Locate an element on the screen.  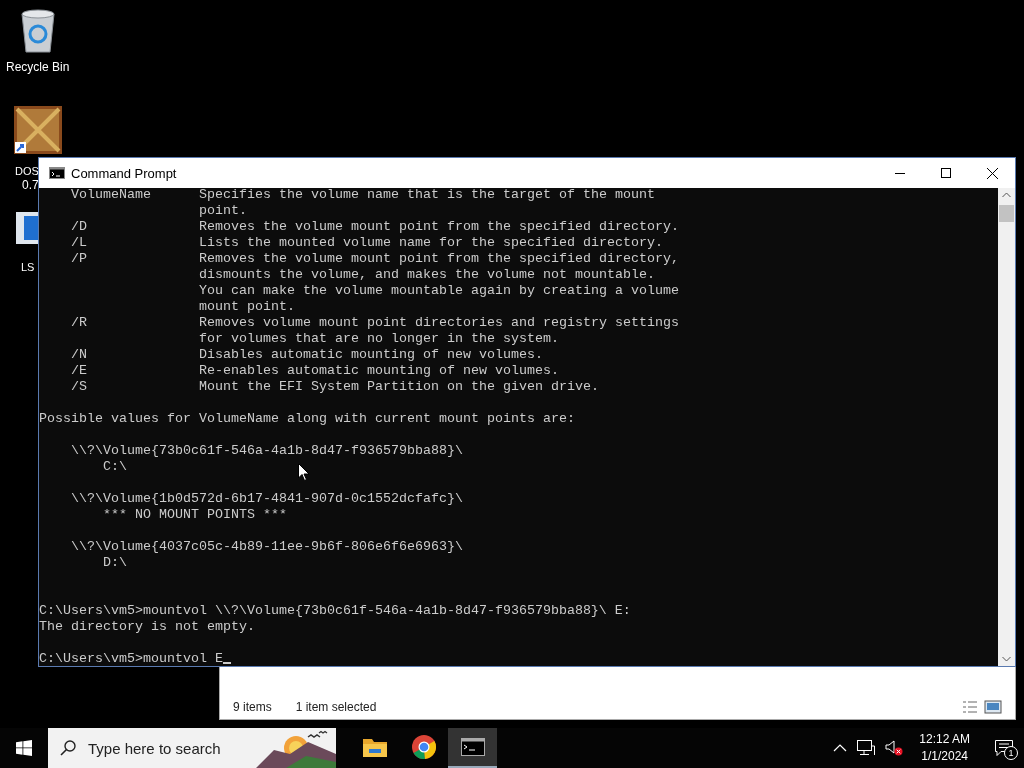
folder-icon is located at coordinates (374, 747).